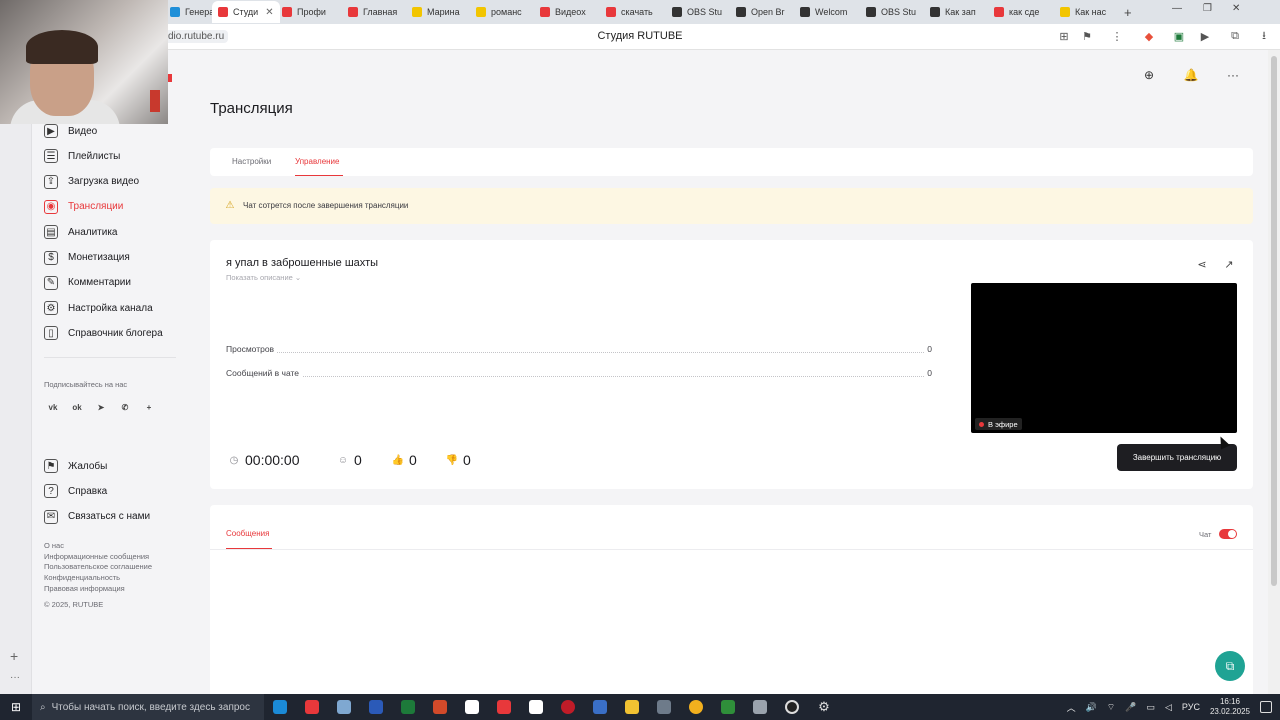 The image size is (1280, 720). What do you see at coordinates (504, 707) in the screenshot?
I see `yandex-app-icon` at bounding box center [504, 707].